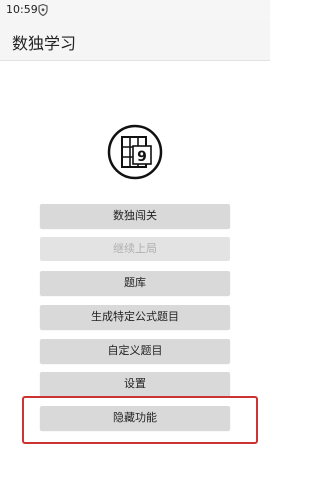 This screenshot has width=320, height=480. What do you see at coordinates (135, 152) in the screenshot?
I see `sudoku-grid-icon: 9` at bounding box center [135, 152].